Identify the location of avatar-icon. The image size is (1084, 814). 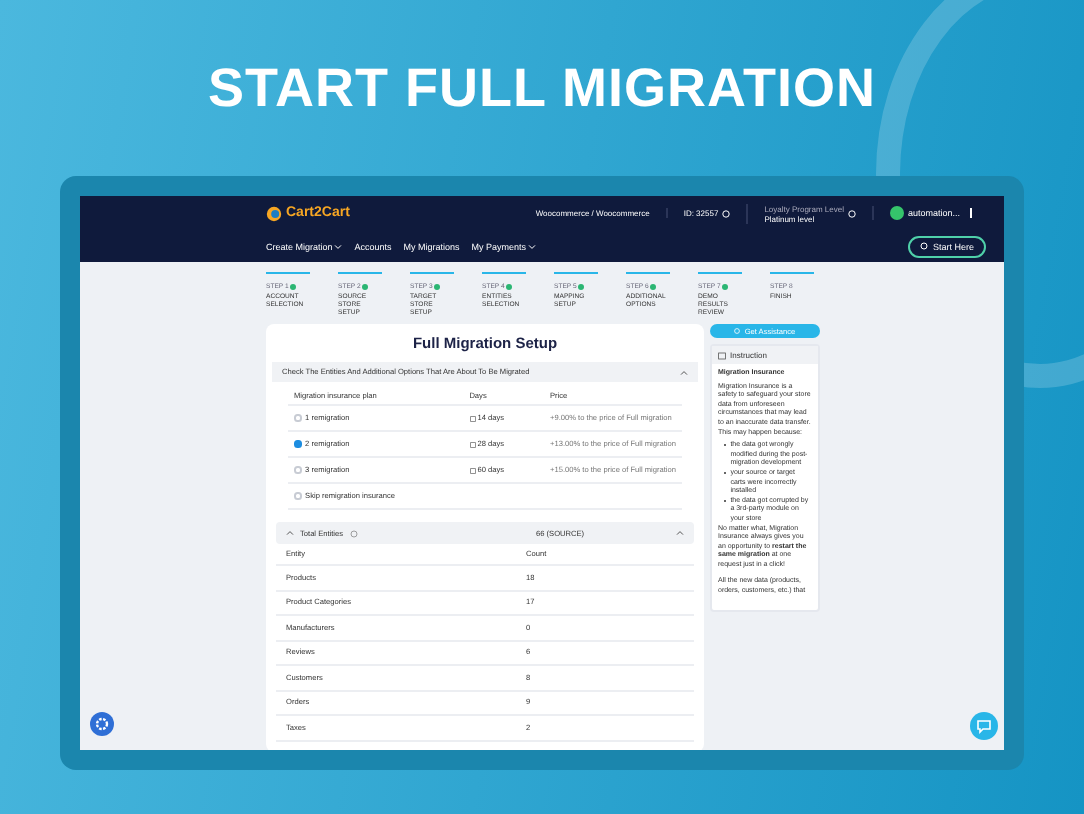
(896, 213).